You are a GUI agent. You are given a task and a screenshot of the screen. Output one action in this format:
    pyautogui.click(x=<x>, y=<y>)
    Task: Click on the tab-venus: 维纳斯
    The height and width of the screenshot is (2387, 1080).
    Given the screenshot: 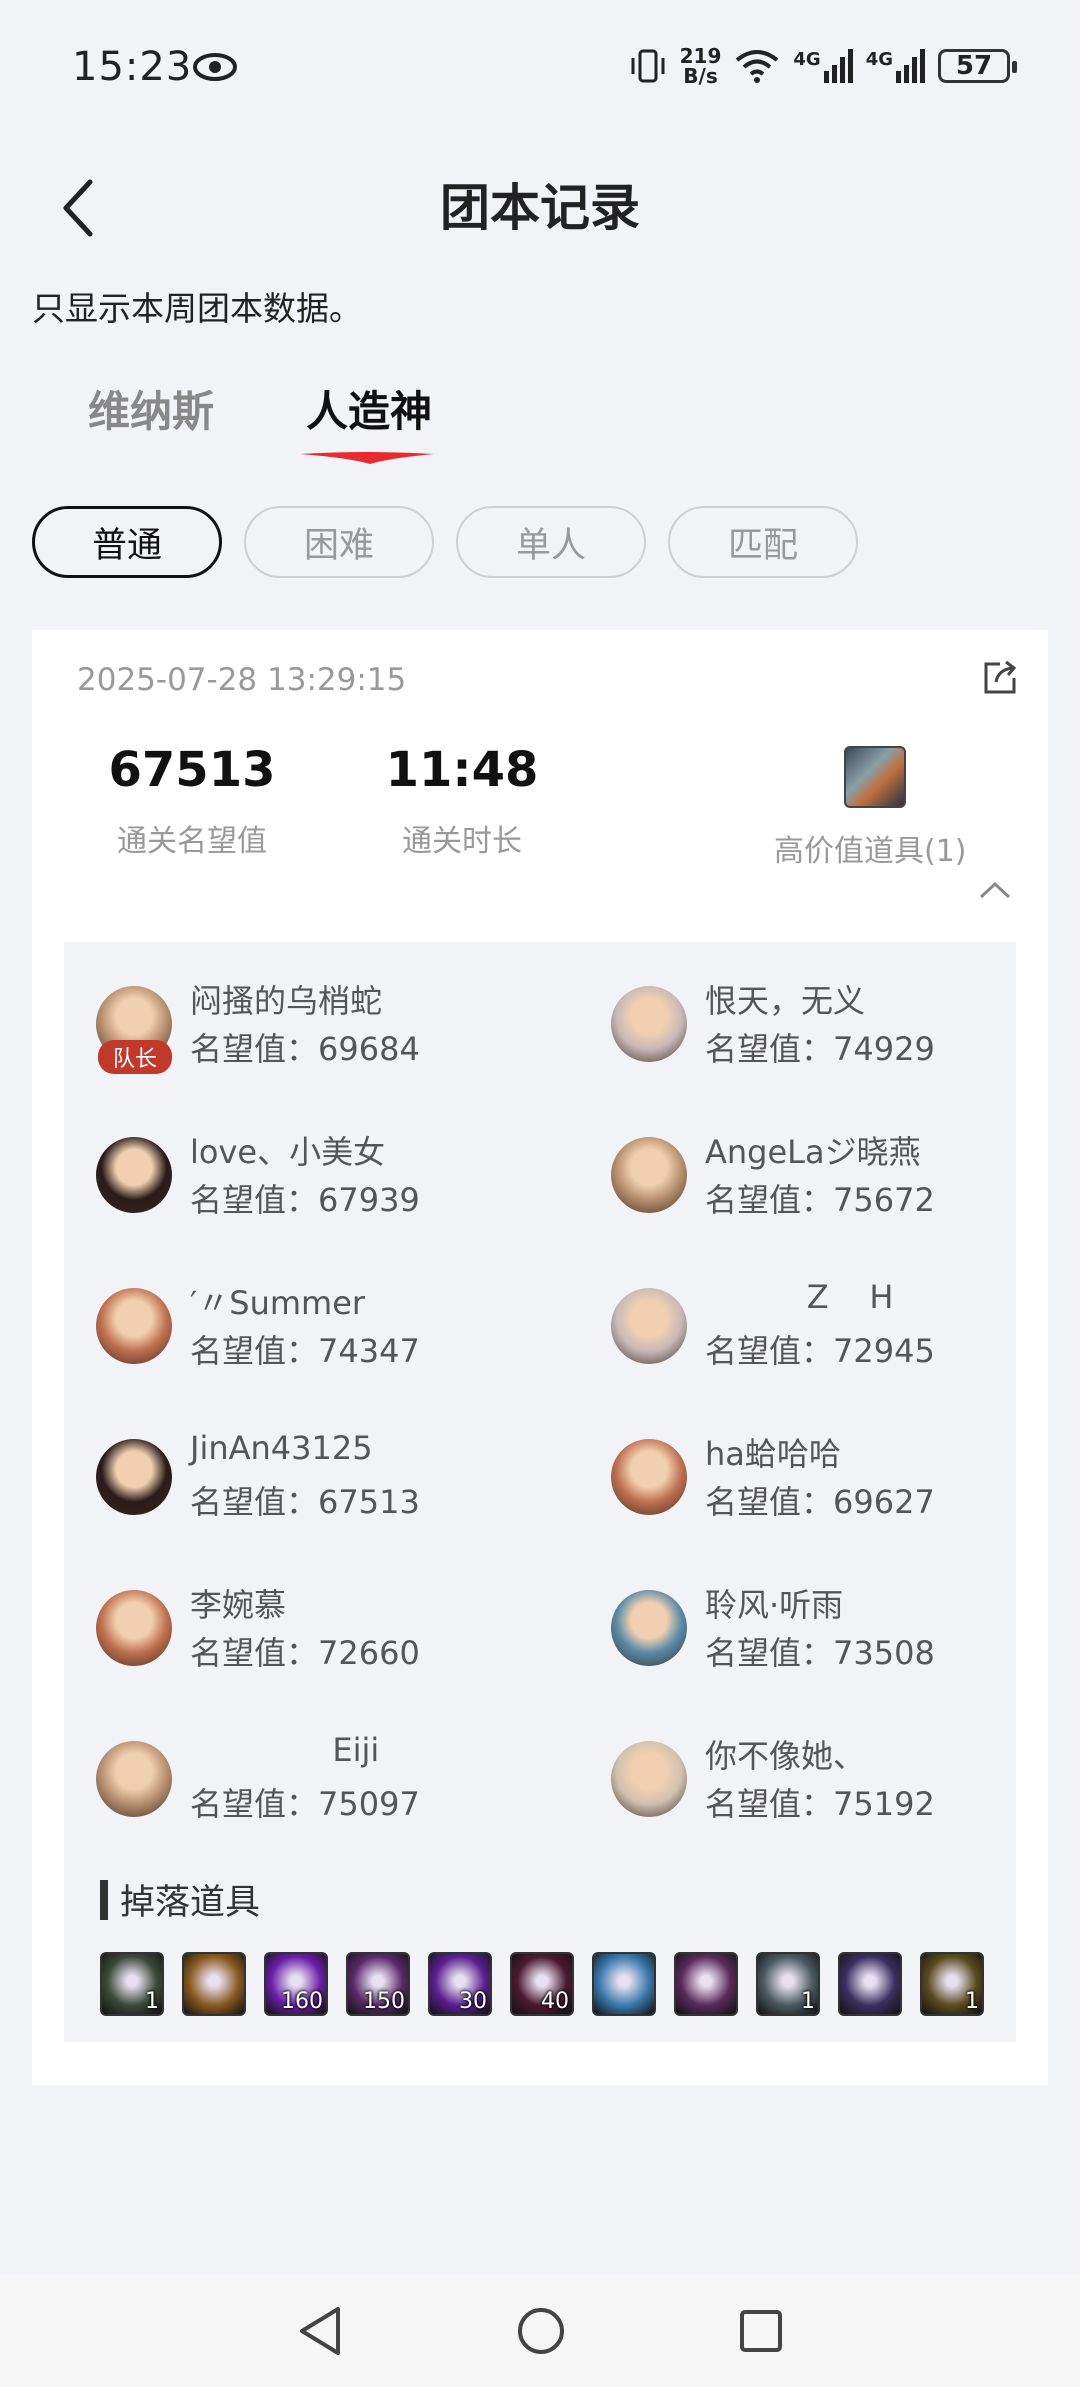 What is the action you would take?
    pyautogui.click(x=151, y=408)
    